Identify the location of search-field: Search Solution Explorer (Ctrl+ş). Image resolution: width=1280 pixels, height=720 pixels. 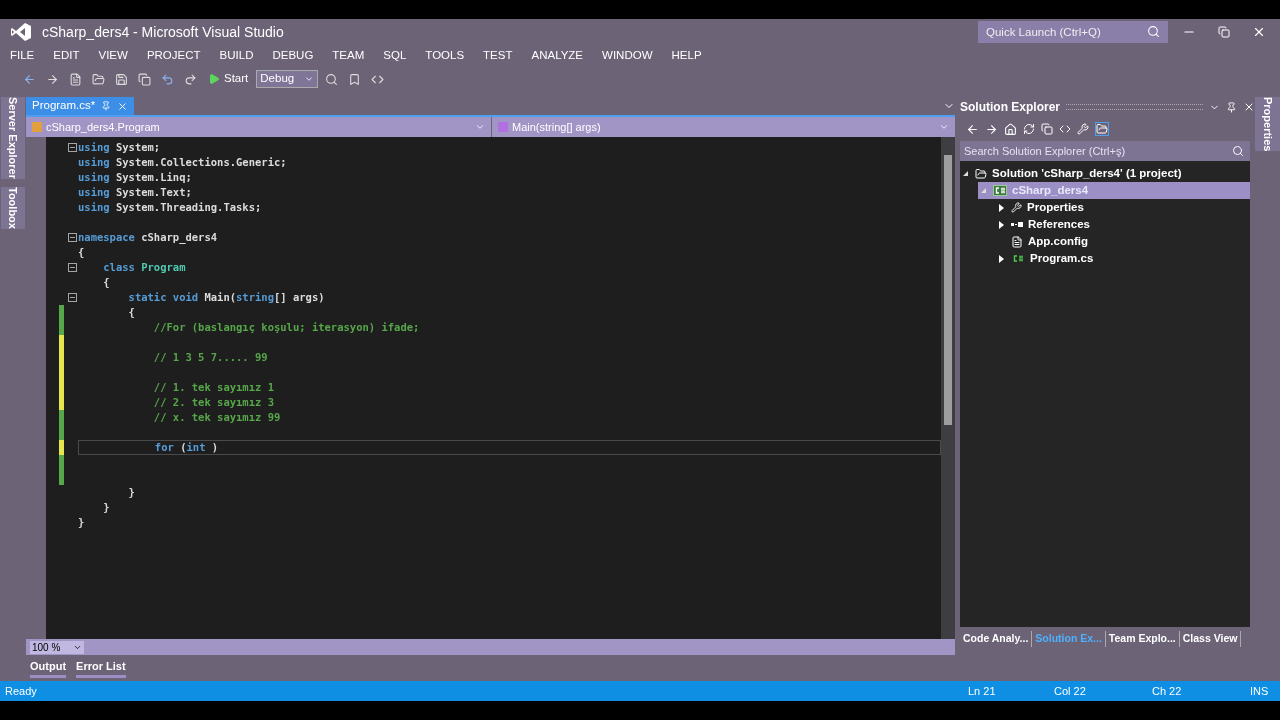
(1105, 151).